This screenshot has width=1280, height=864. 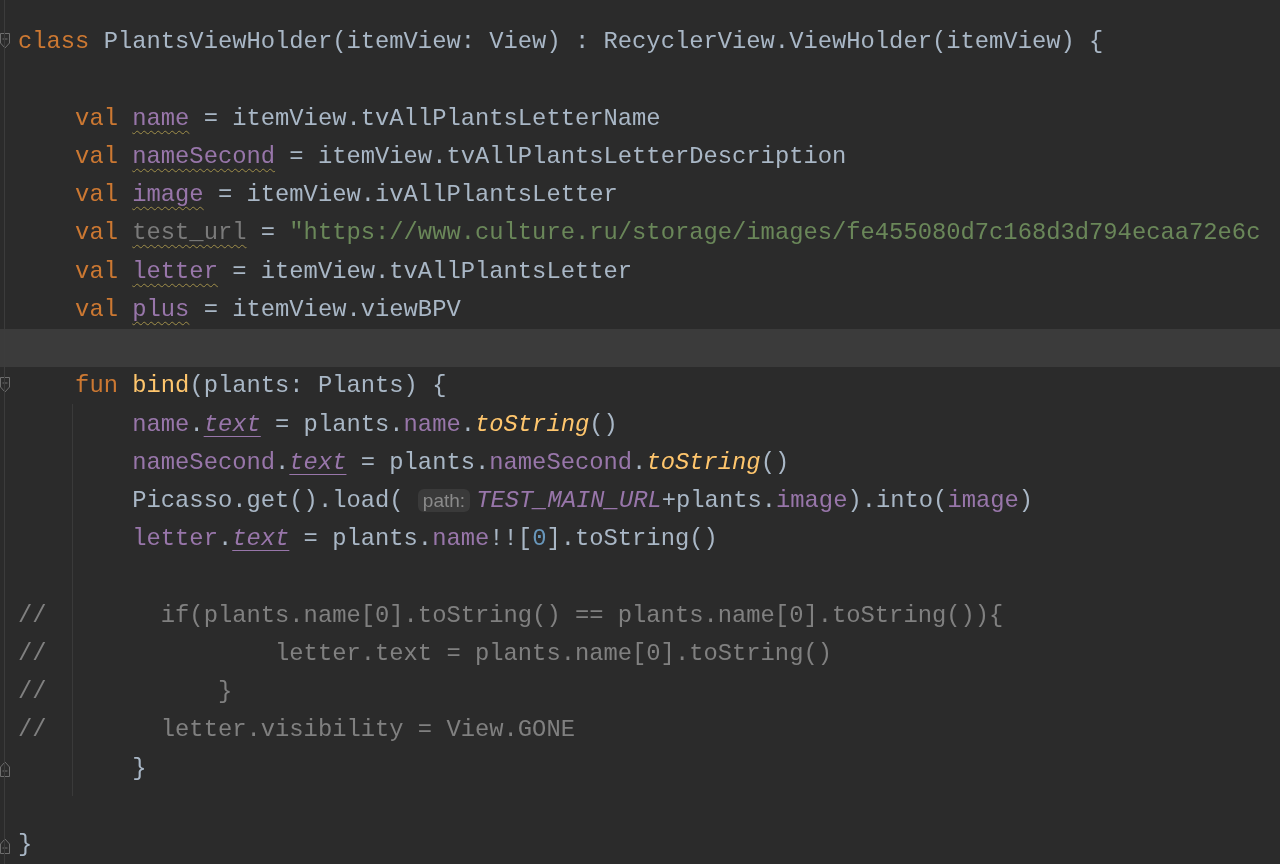 What do you see at coordinates (460, 156) in the screenshot?
I see `code-line: val nameSecond = itemView.tvAllPlantsLetterDescription` at bounding box center [460, 156].